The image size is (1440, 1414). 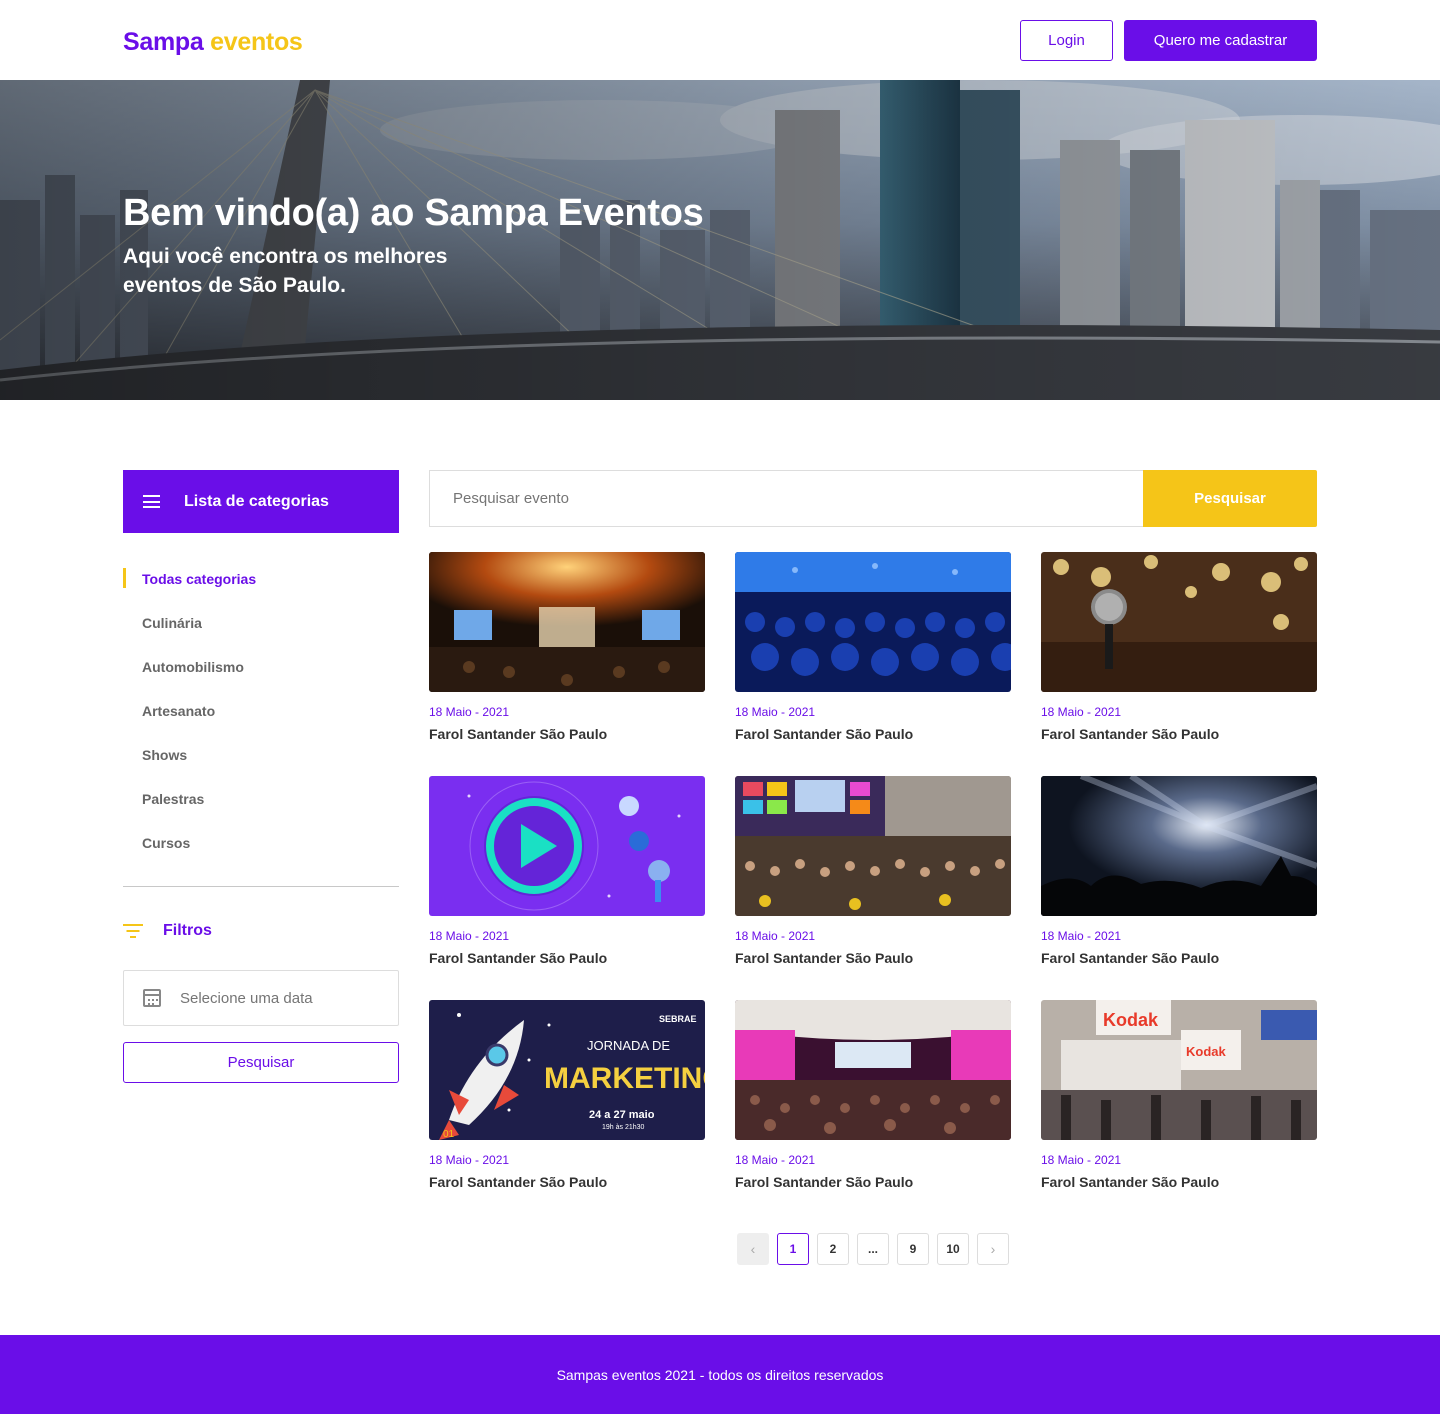 What do you see at coordinates (773, 498) in the screenshot?
I see `event-search-input` at bounding box center [773, 498].